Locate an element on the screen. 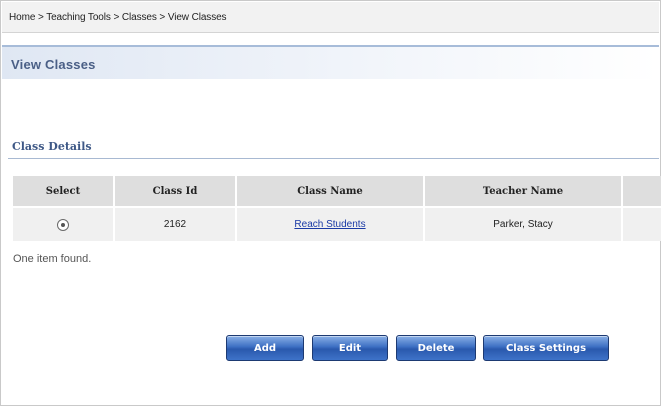 Image resolution: width=661 pixels, height=406 pixels. column-header-select: Select is located at coordinates (64, 191).